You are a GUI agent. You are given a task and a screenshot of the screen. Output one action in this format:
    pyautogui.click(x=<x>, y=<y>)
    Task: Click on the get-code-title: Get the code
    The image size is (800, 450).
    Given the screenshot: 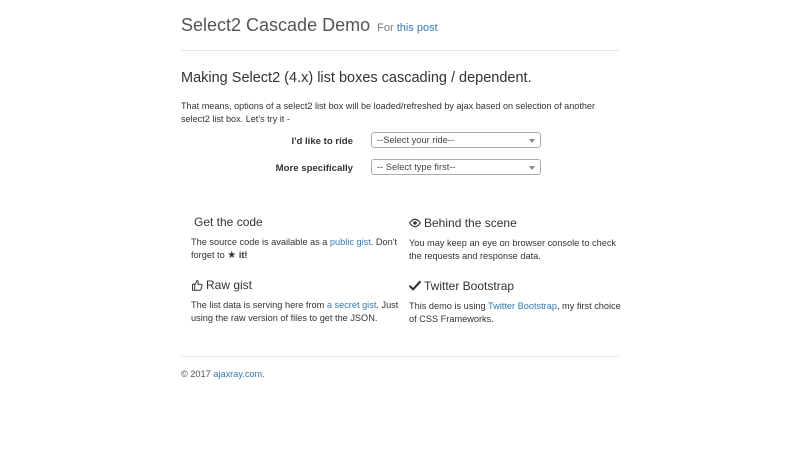 What is the action you would take?
    pyautogui.click(x=228, y=222)
    